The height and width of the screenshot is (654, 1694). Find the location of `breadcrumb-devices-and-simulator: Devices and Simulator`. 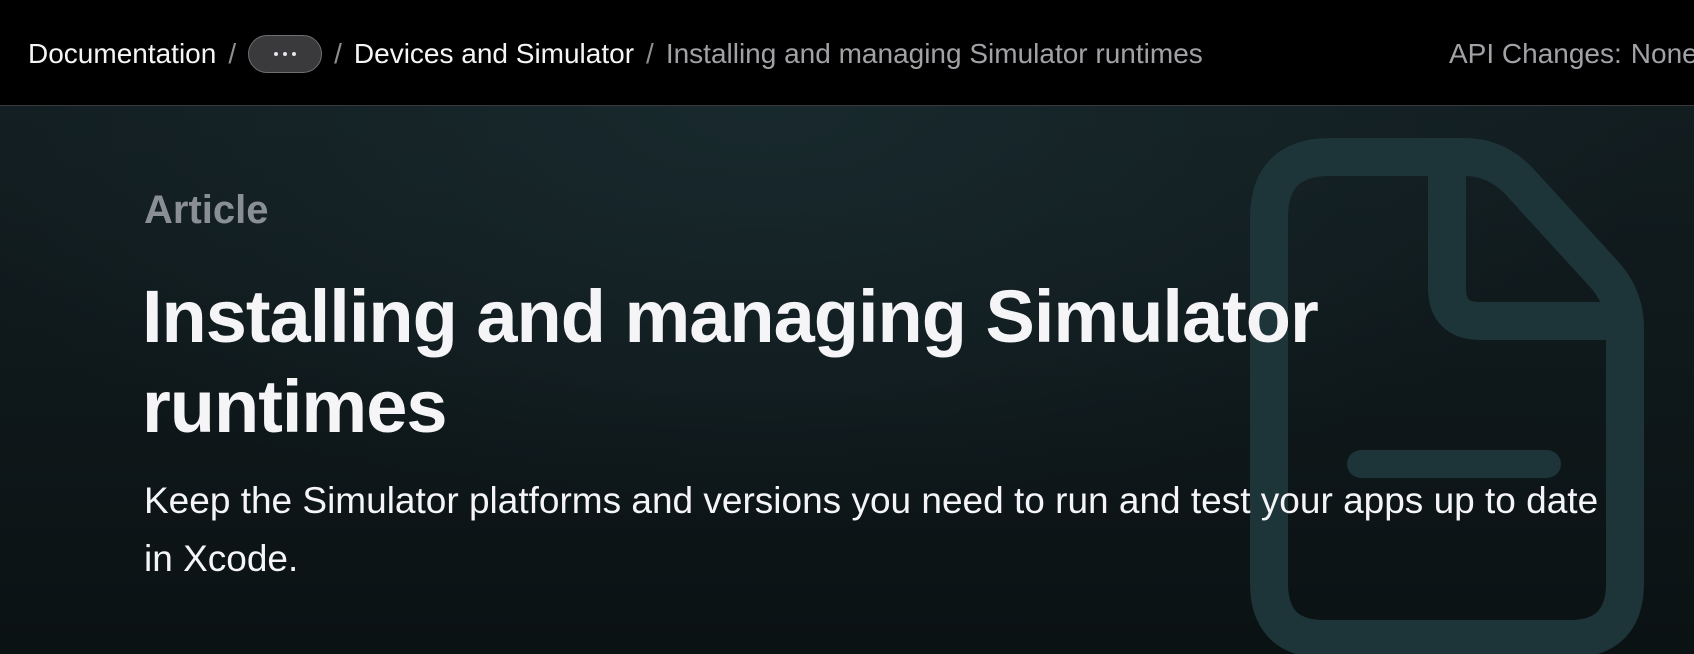

breadcrumb-devices-and-simulator: Devices and Simulator is located at coordinates (494, 54).